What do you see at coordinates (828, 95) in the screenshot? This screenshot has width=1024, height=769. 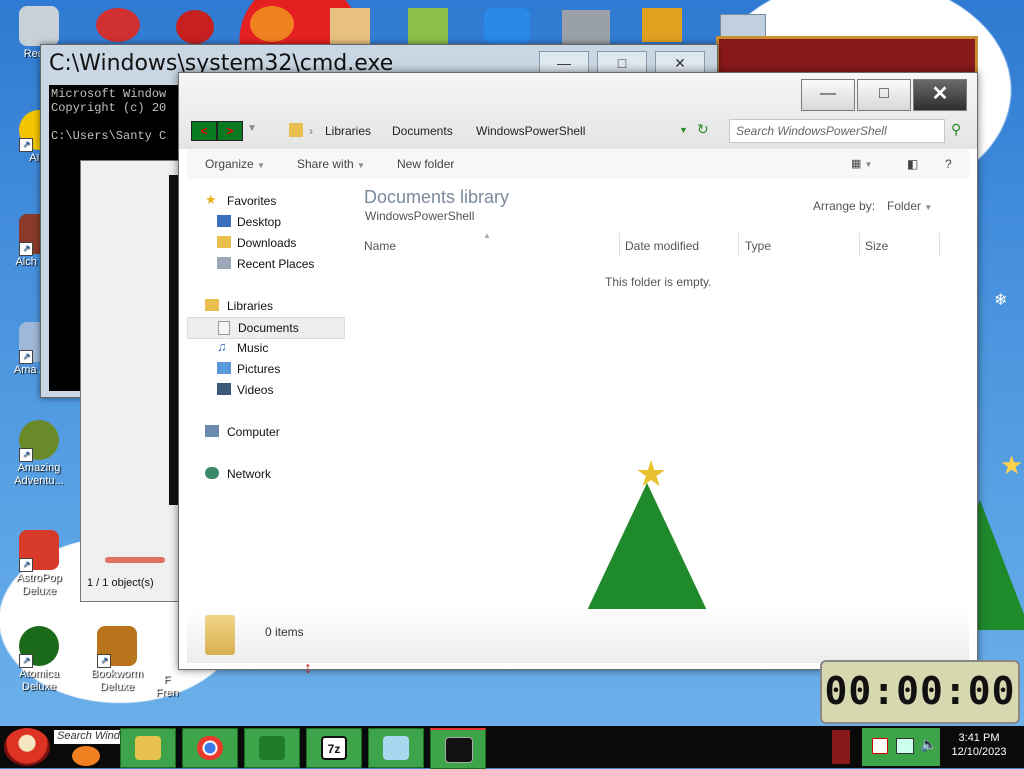 I see `minimize-button: —` at bounding box center [828, 95].